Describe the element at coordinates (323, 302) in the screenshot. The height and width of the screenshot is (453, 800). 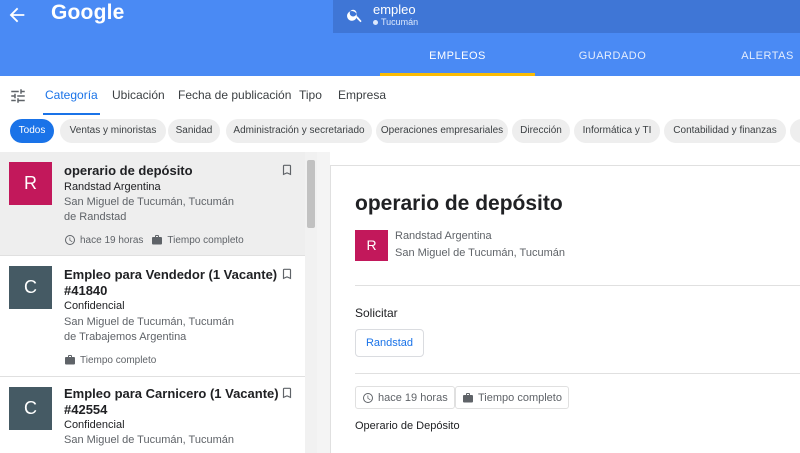
I see `panel-divider` at that location.